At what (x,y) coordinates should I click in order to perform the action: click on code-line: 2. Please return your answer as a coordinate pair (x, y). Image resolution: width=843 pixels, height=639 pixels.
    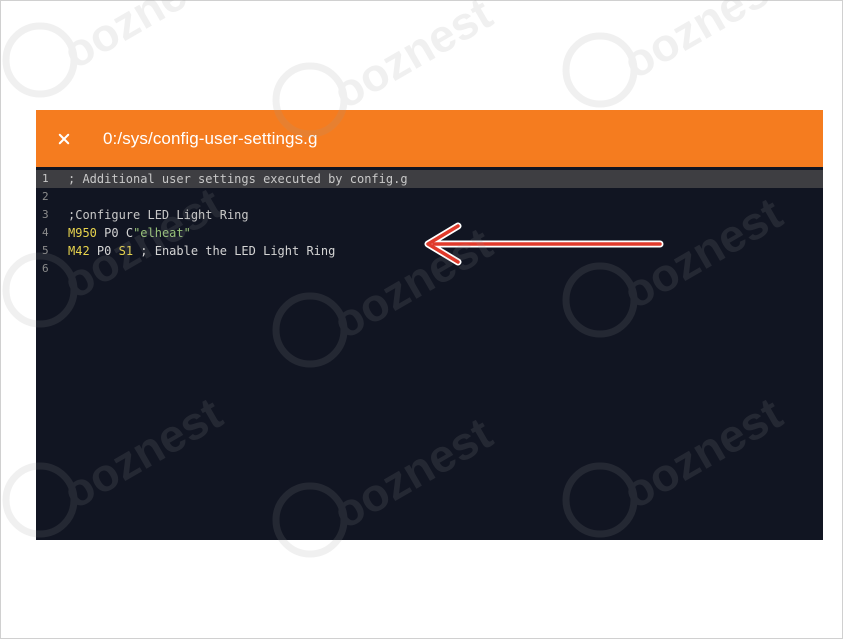
    Looking at the image, I should click on (429, 197).